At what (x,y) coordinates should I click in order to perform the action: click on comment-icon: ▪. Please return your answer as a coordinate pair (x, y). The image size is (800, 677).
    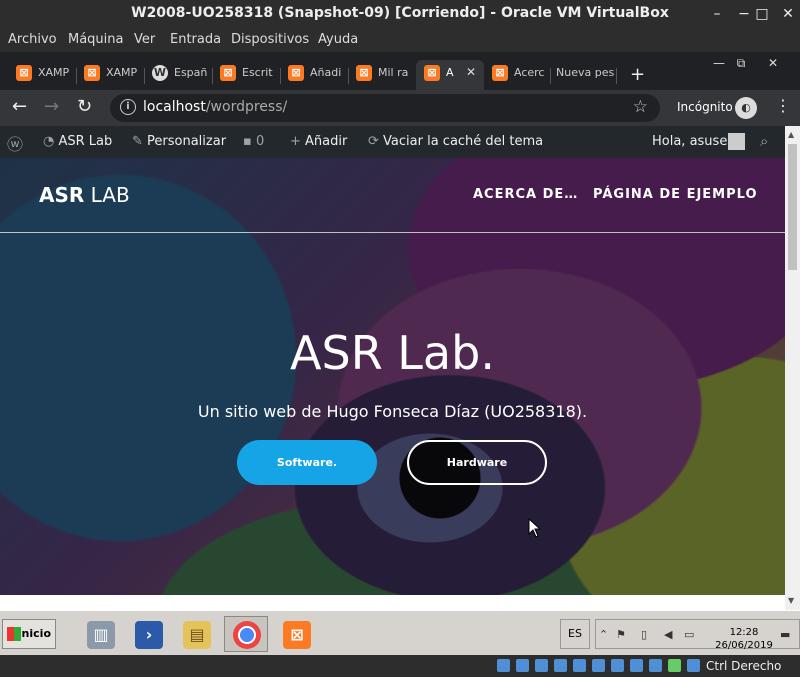
    Looking at the image, I should click on (249, 141).